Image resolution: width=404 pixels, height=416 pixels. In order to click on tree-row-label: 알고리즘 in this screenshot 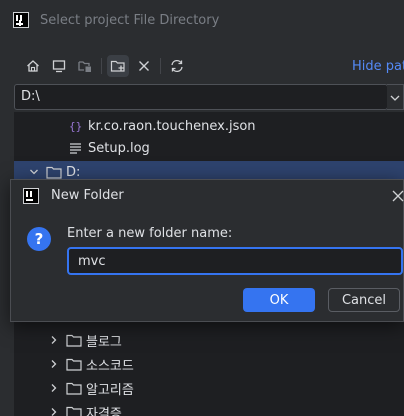, I will do `click(110, 390)`.